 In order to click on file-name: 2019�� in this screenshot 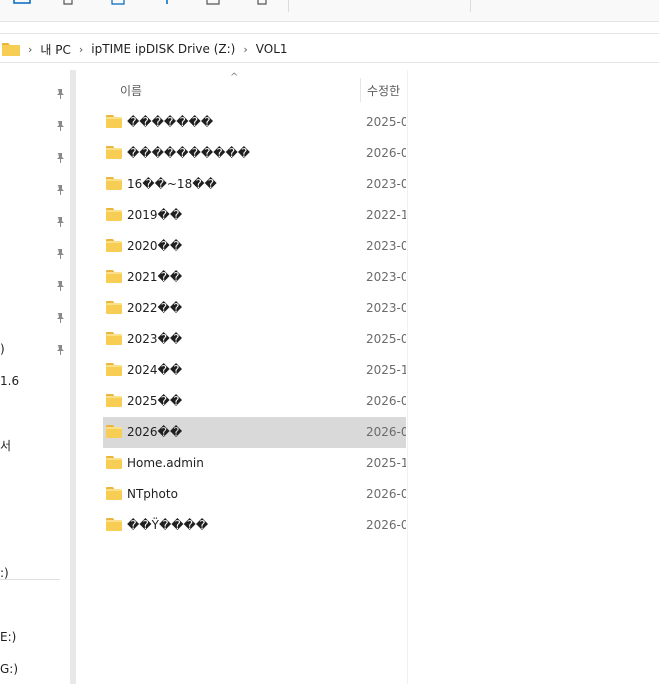, I will do `click(155, 215)`.